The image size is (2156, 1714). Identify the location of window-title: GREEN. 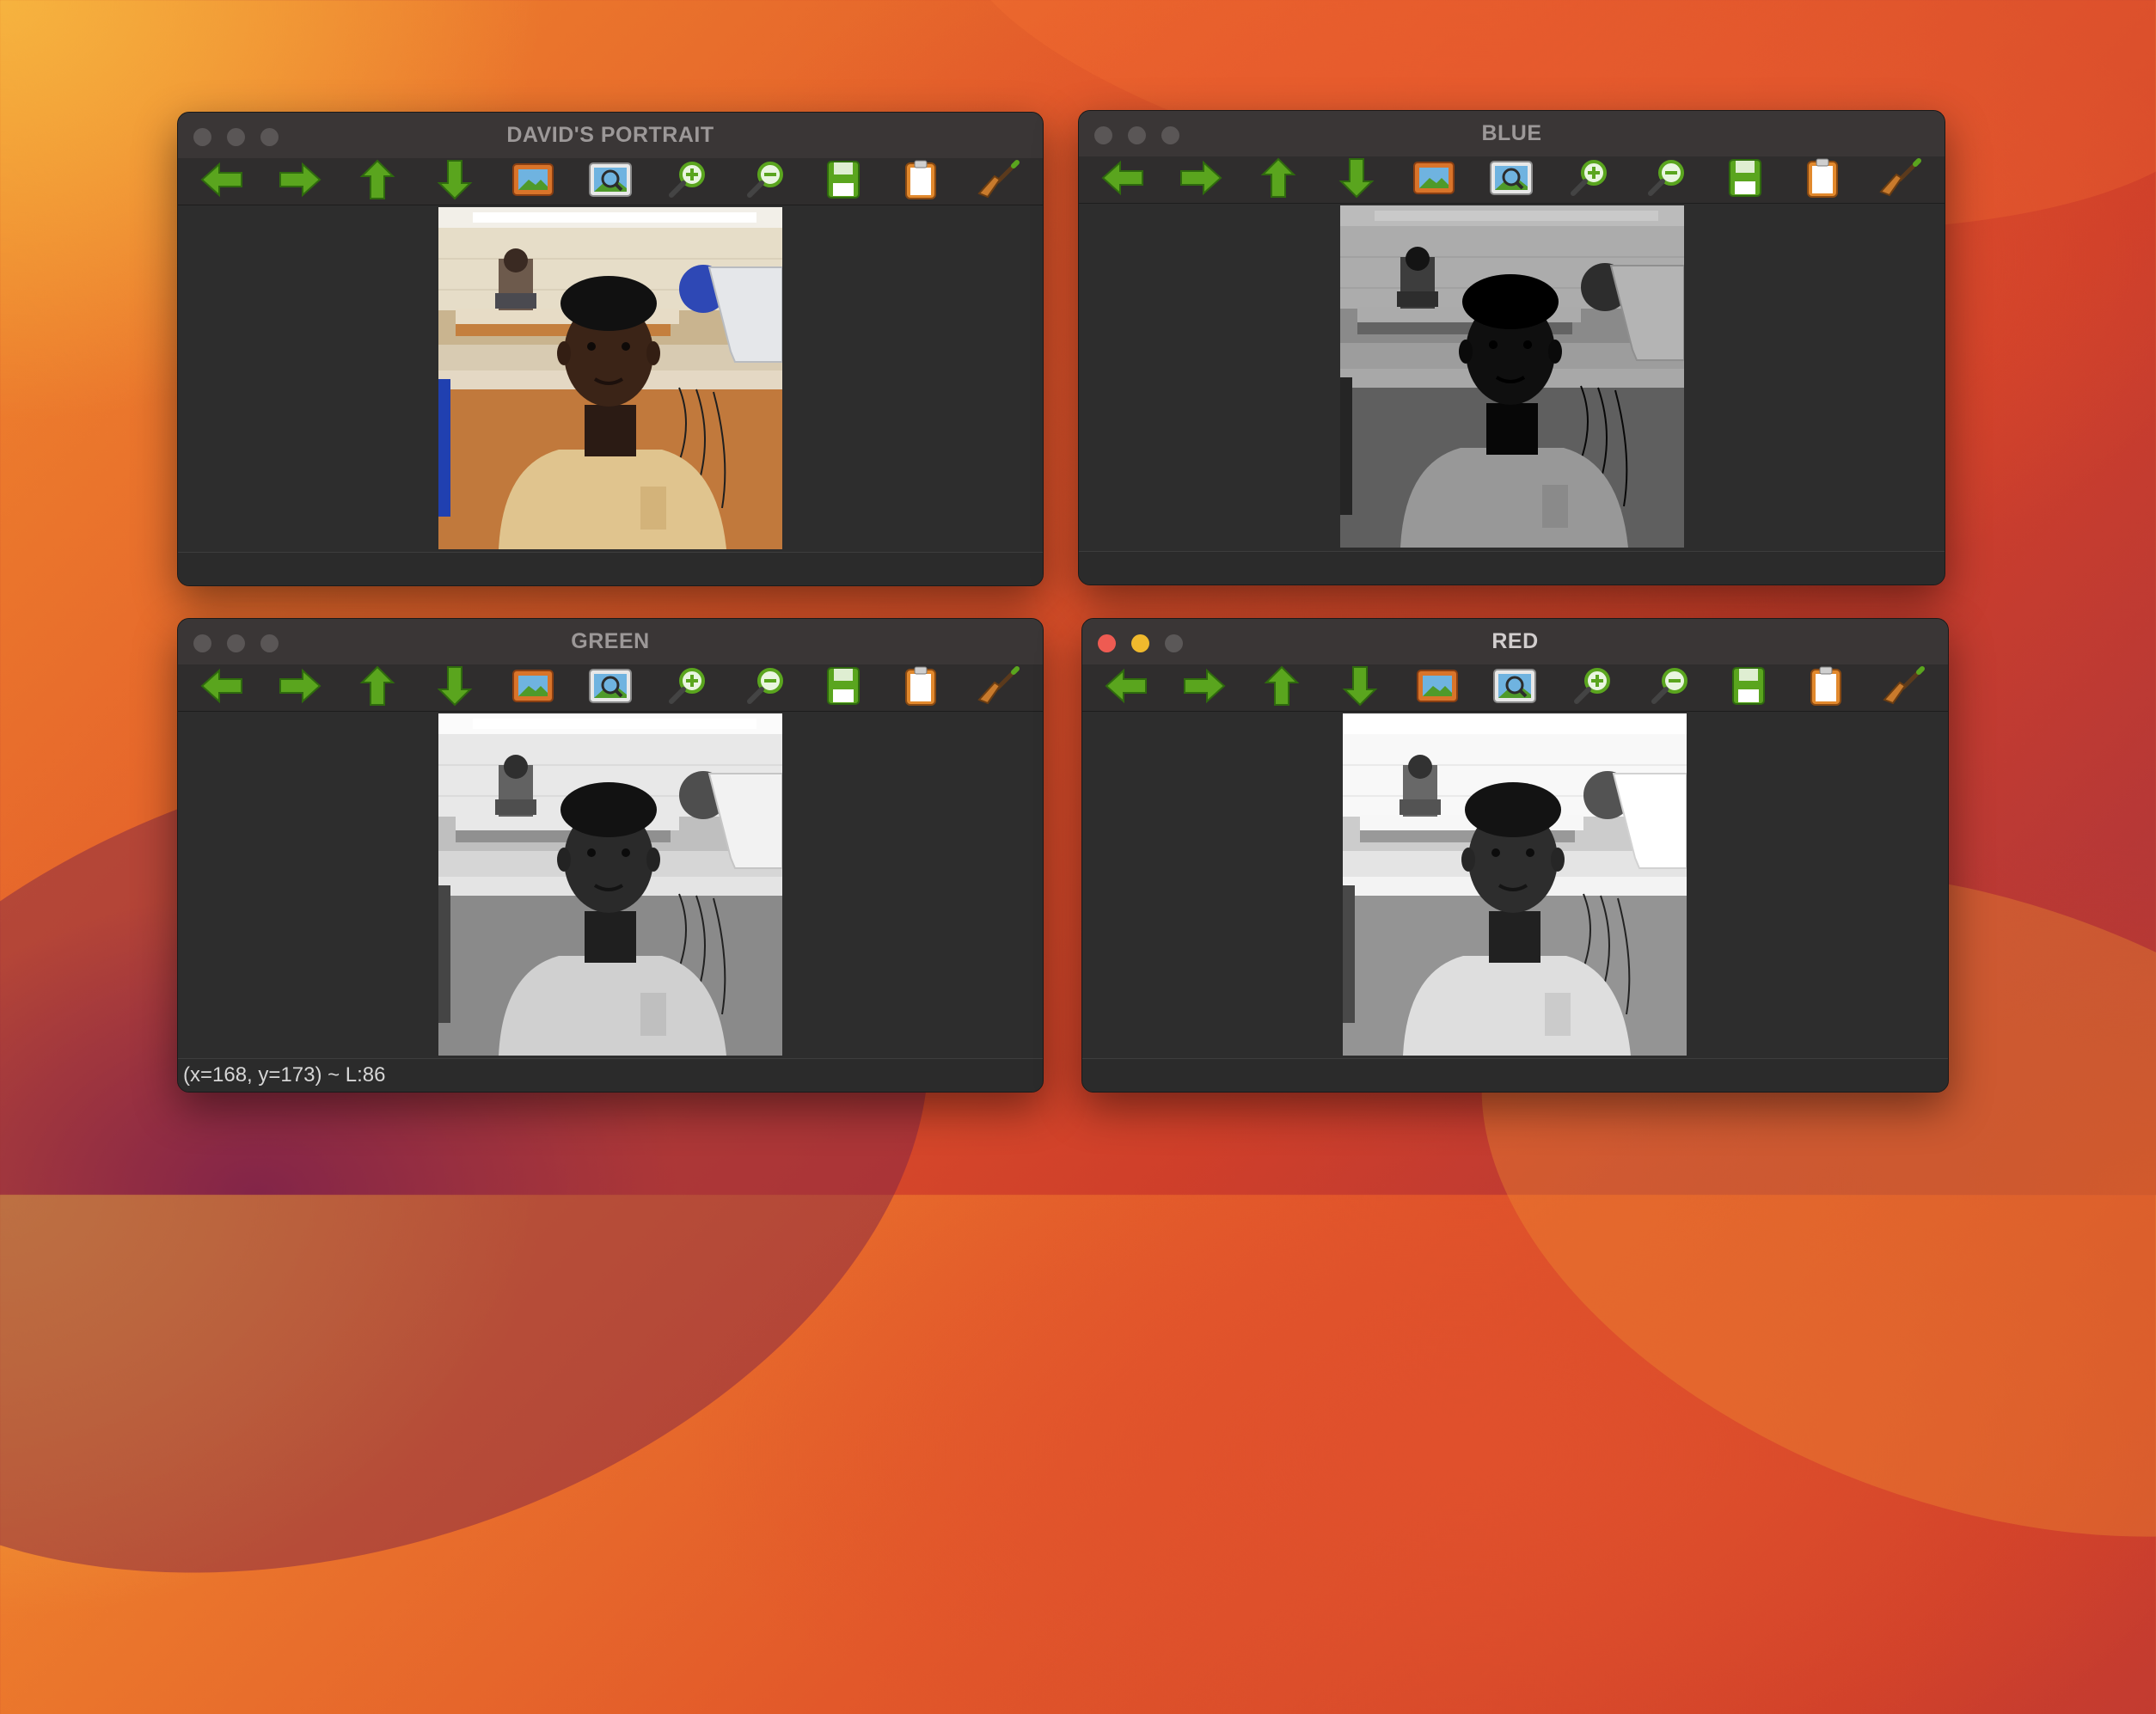
(610, 641).